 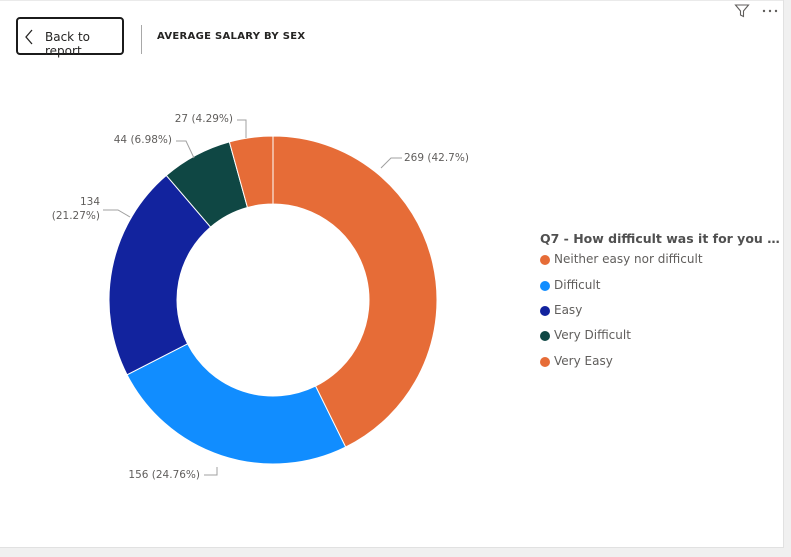 I want to click on legend-label: Neither easy nor difficult, so click(x=628, y=259).